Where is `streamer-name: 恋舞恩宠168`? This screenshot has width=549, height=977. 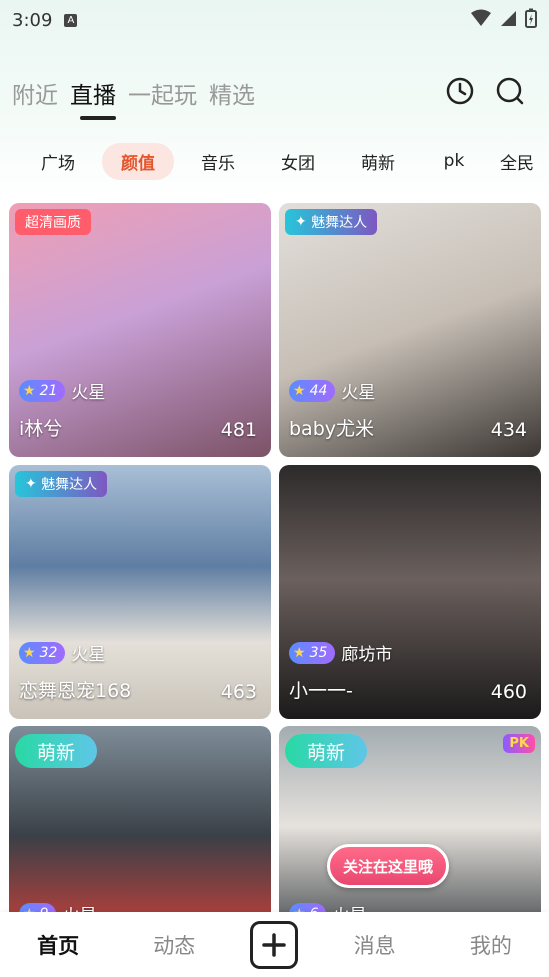
streamer-name: 恋舞恩宠168 is located at coordinates (75, 691).